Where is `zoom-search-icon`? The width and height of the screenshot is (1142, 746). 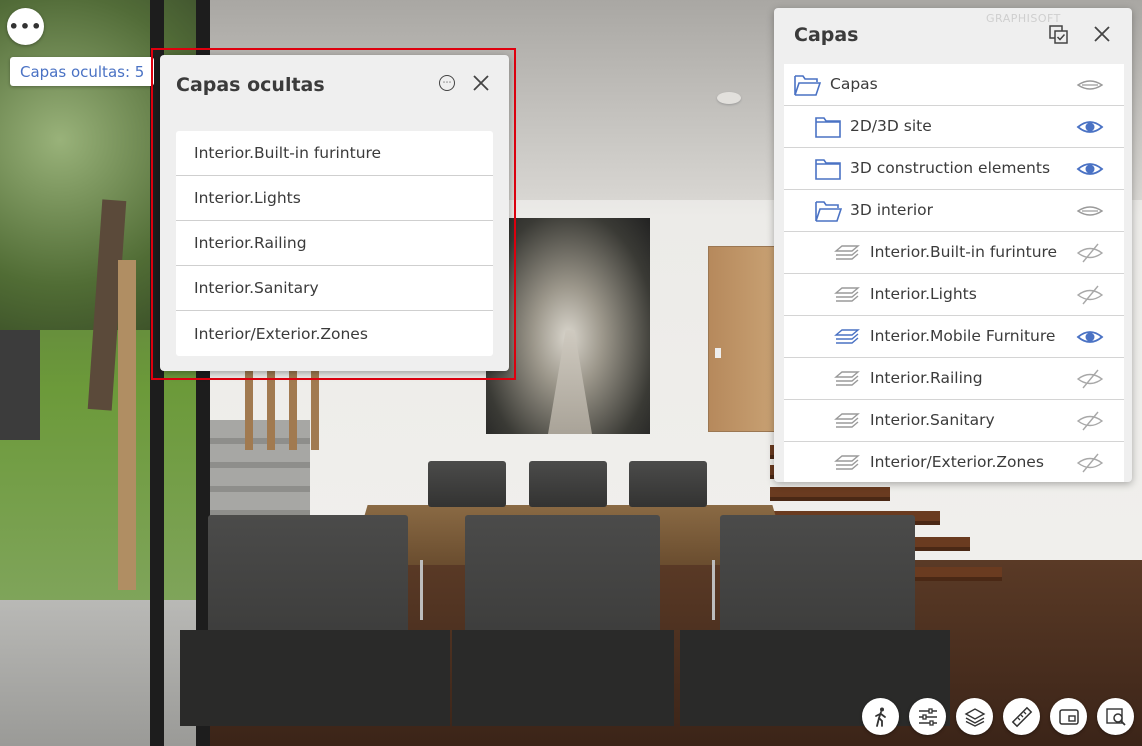
zoom-search-icon is located at coordinates (1115, 716).